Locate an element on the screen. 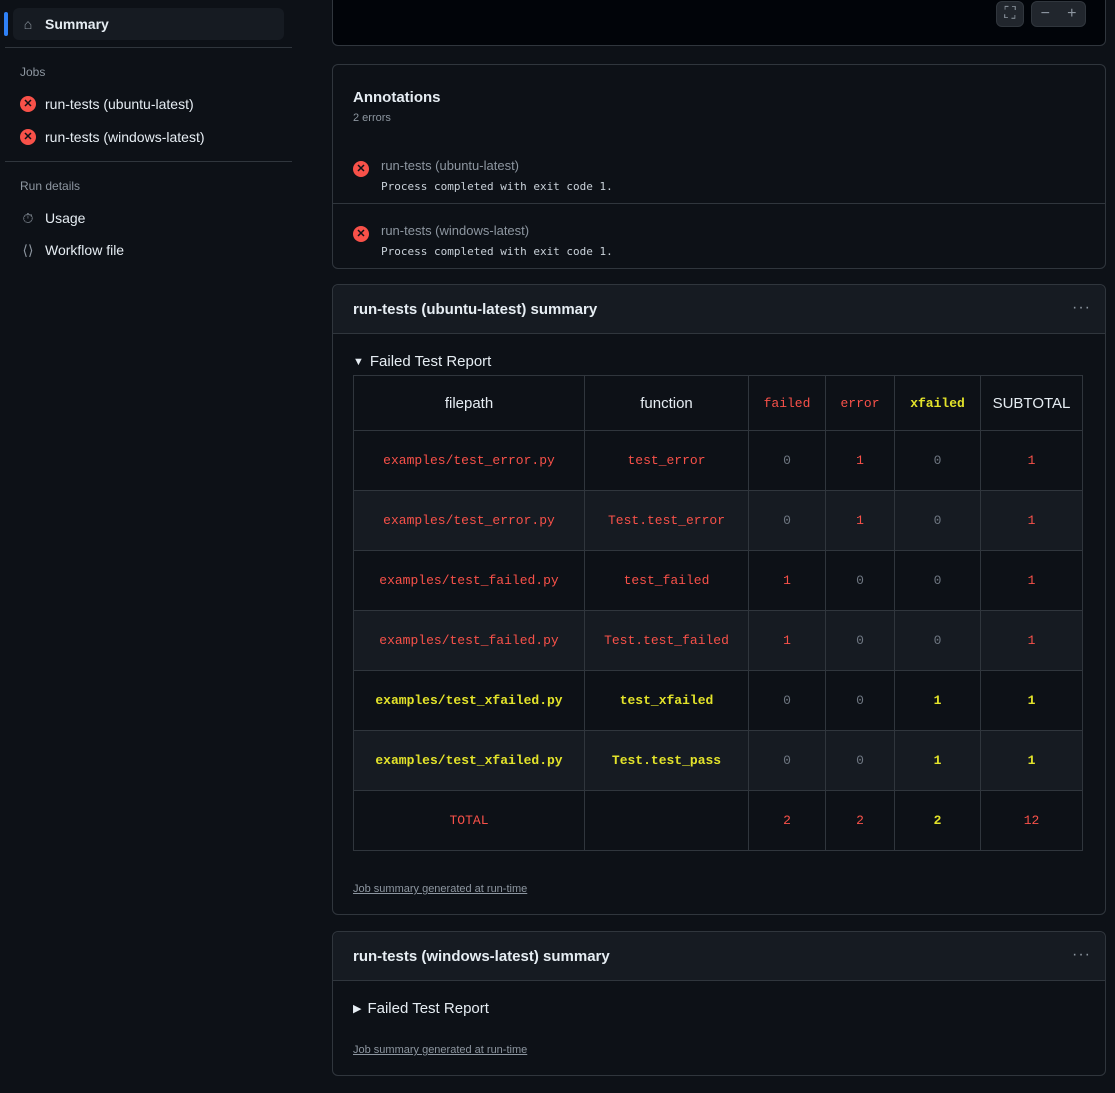 The image size is (1115, 1093). total-cell-error: 2 is located at coordinates (860, 820).